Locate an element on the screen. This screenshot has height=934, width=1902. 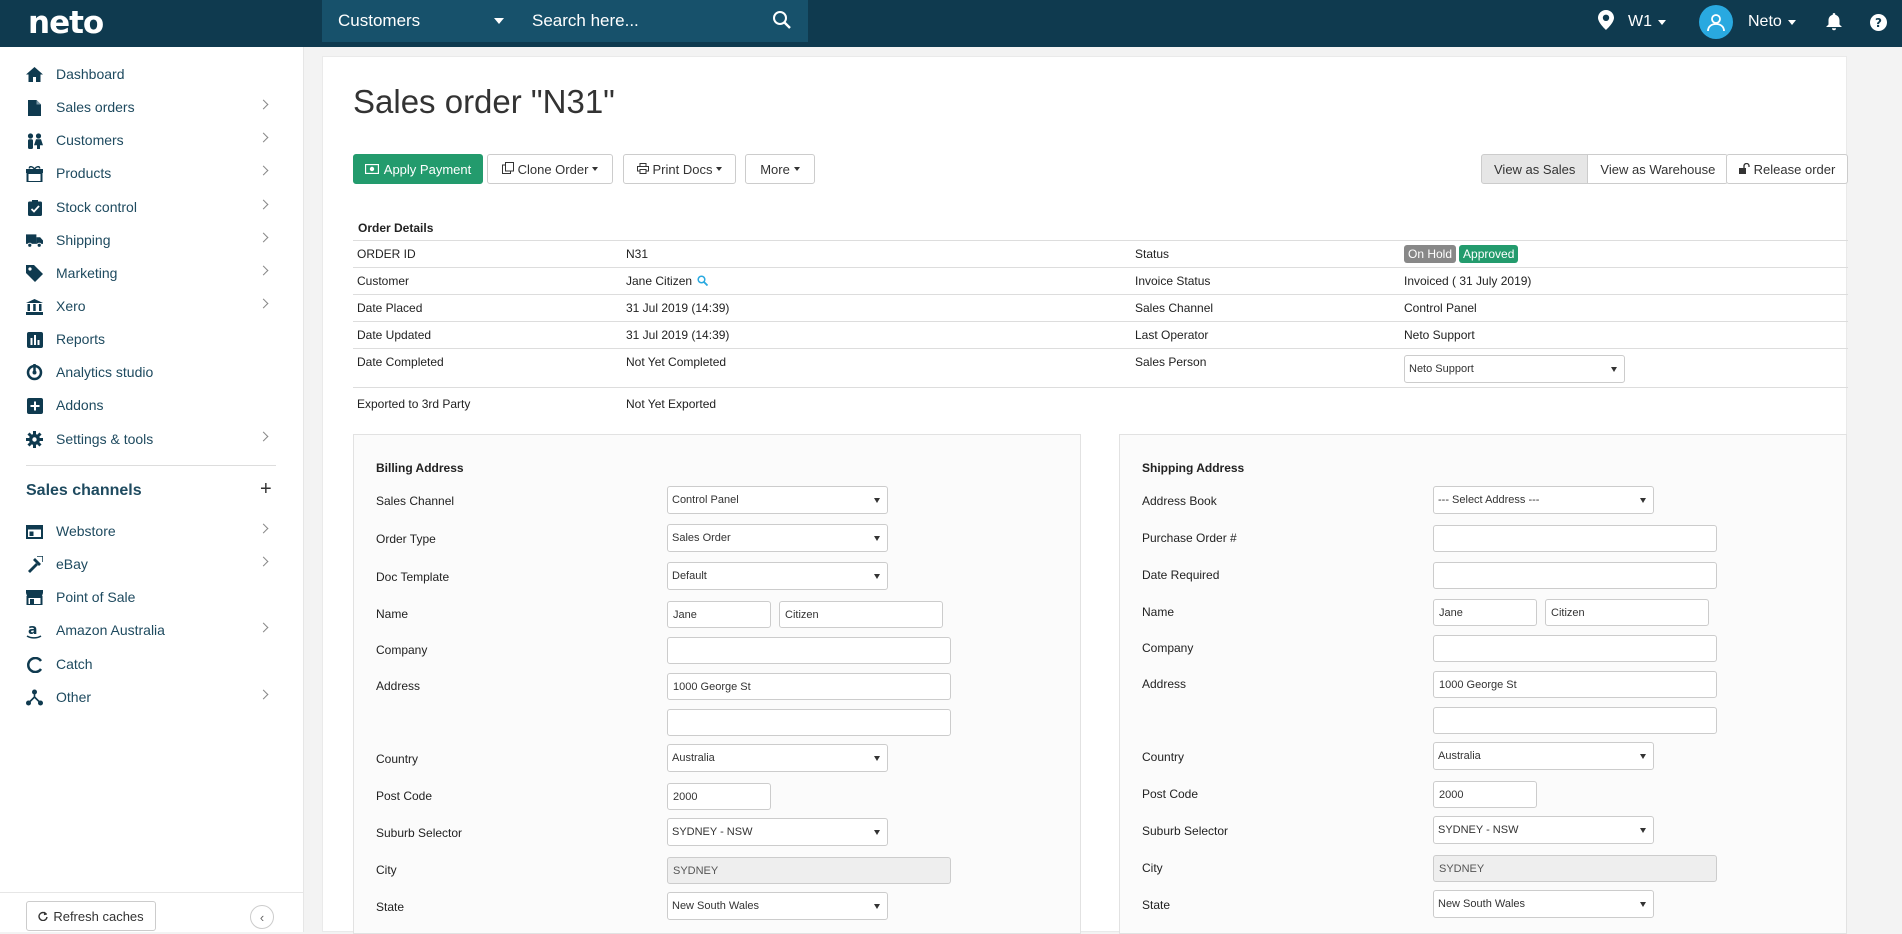
billing-sales-channel-select: Control Panel is located at coordinates (777, 500).